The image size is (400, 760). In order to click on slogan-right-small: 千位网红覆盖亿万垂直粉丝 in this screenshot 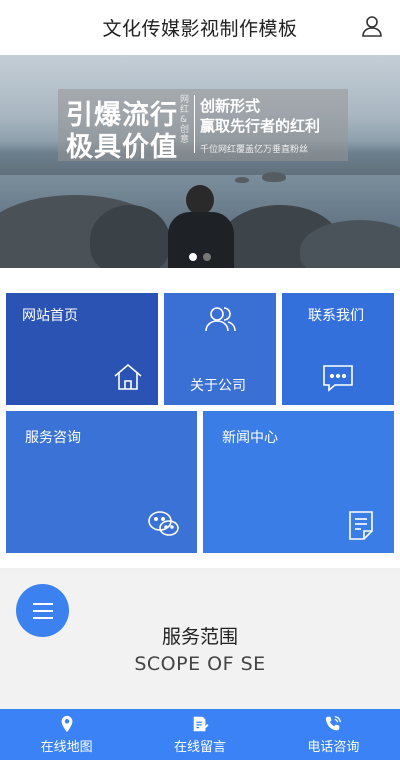, I will do `click(254, 150)`.